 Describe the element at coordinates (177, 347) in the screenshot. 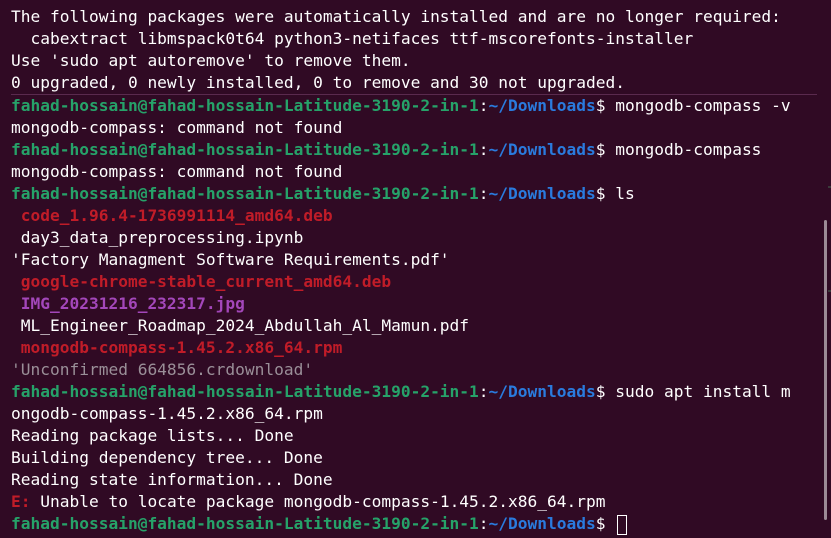

I see `rpm-file: mongodb-compass-1.45.2.x86_64.rpm` at that location.